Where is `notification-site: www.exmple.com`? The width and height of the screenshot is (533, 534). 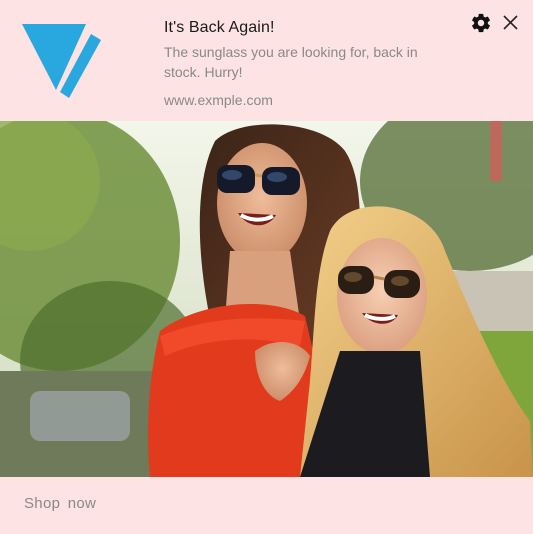
notification-site: www.exmple.com is located at coordinates (218, 100).